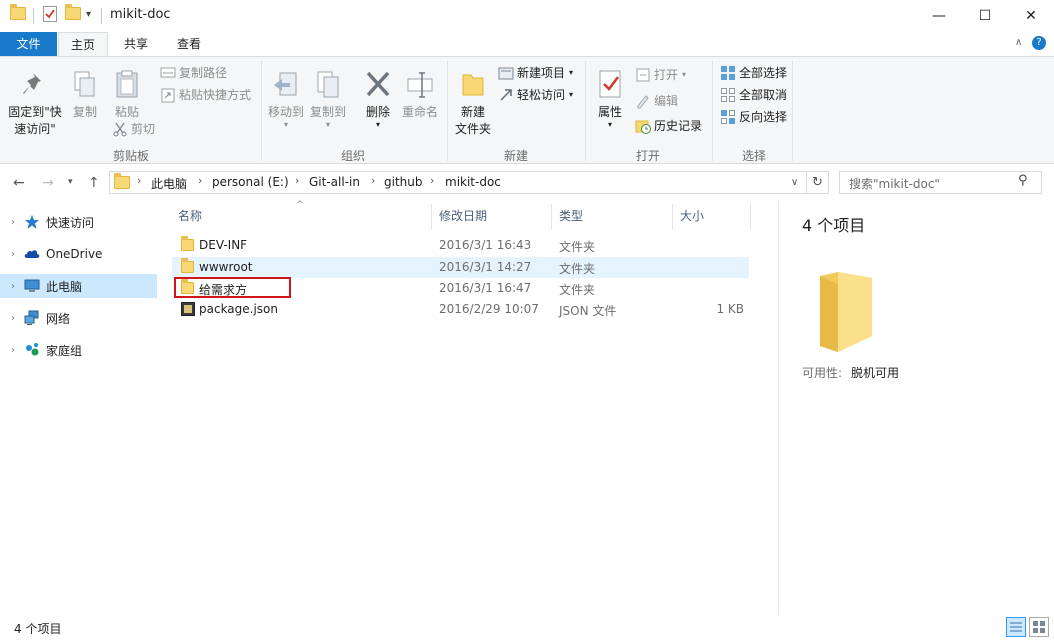 Image resolution: width=1054 pixels, height=640 pixels. What do you see at coordinates (660, 75) in the screenshot?
I see `open-button: 打开 ▾` at bounding box center [660, 75].